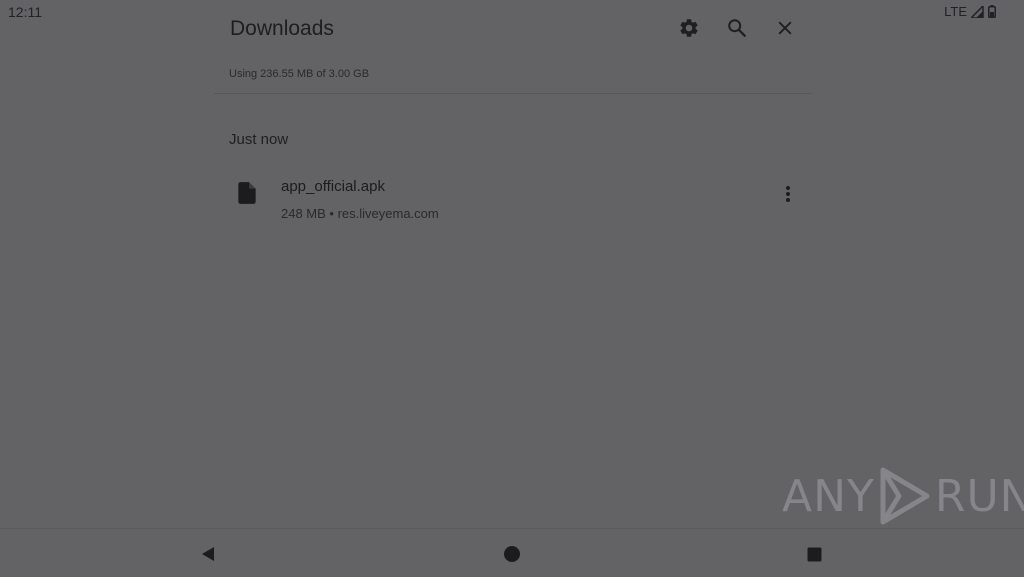 This screenshot has width=1024, height=577. What do you see at coordinates (970, 11) in the screenshot?
I see `status-indicators: LTE` at bounding box center [970, 11].